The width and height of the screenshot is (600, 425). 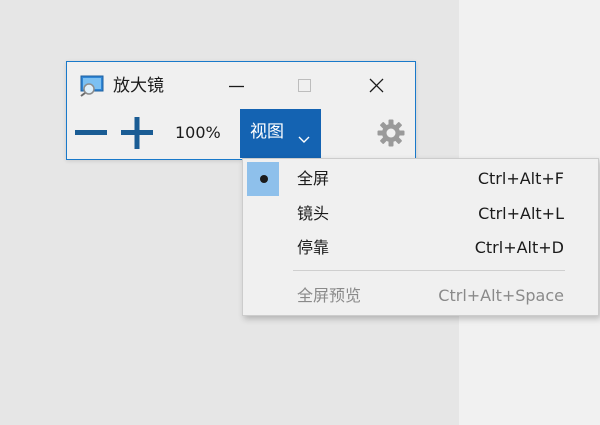 What do you see at coordinates (93, 86) in the screenshot?
I see `magnifier-app-icon` at bounding box center [93, 86].